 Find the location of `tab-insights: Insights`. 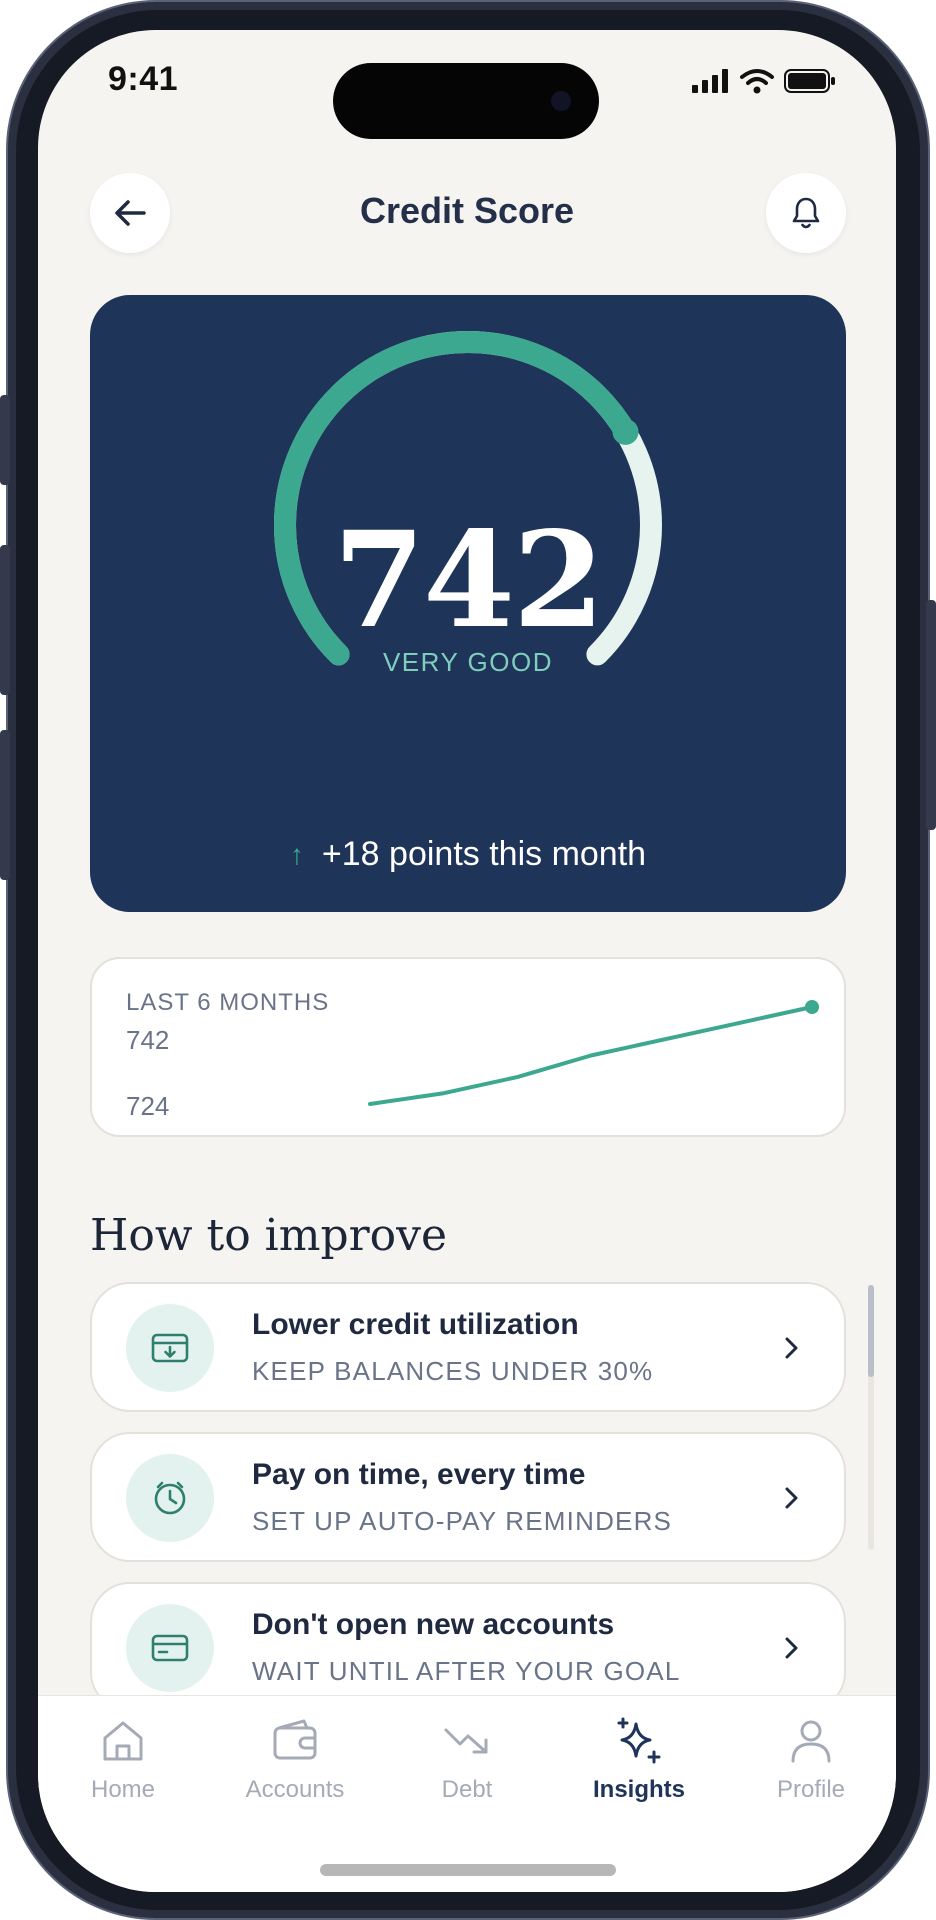

tab-insights: Insights is located at coordinates (639, 1760).